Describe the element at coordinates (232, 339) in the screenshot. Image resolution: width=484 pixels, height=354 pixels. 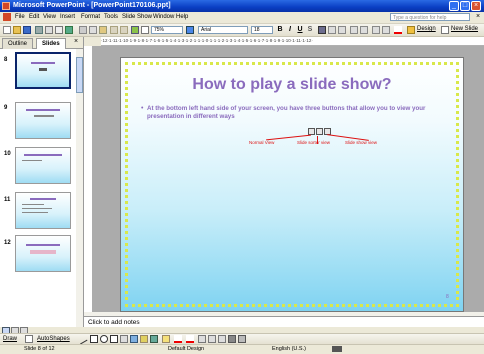
I see `shadow-style-icon` at that location.